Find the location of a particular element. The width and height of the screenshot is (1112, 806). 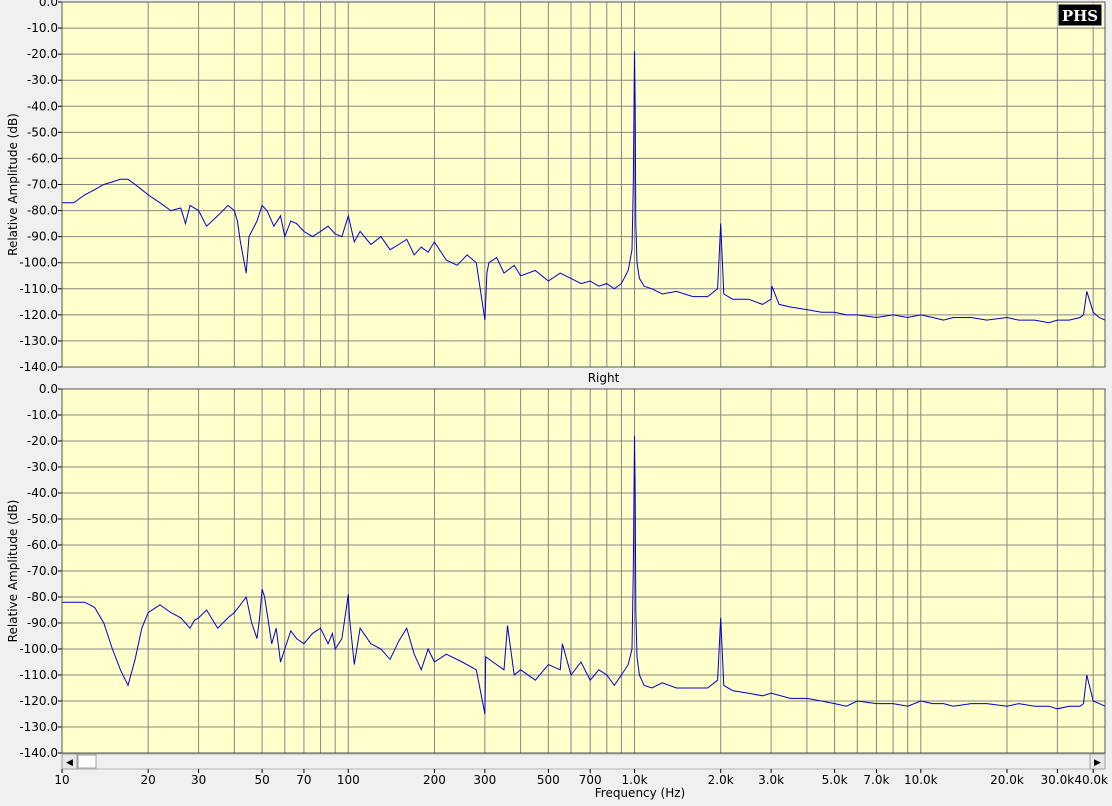

svg-text: PHS is located at coordinates (1080, 16).